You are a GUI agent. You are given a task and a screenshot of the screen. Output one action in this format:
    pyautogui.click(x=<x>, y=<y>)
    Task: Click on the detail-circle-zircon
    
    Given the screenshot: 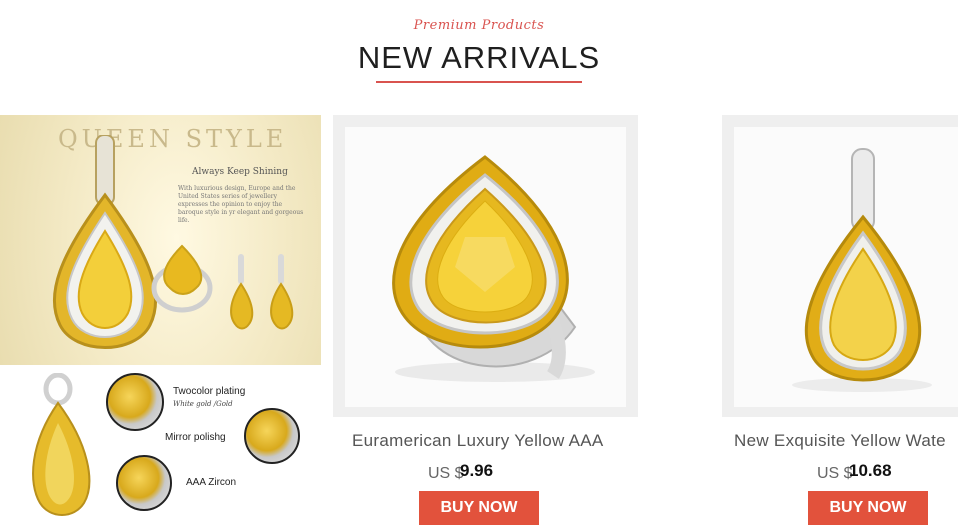 What is the action you would take?
    pyautogui.click(x=144, y=483)
    